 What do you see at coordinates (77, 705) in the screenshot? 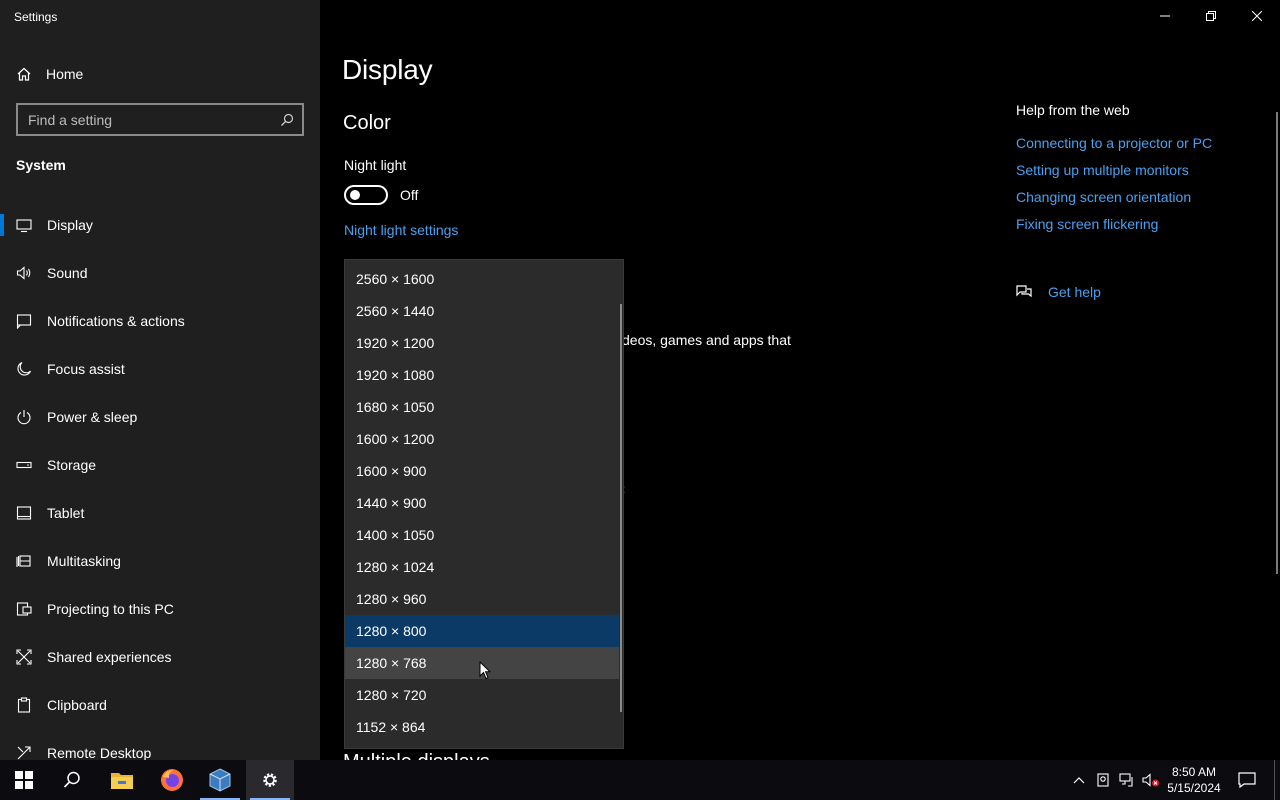
I see `sidebar-item-label: Clipboard` at bounding box center [77, 705].